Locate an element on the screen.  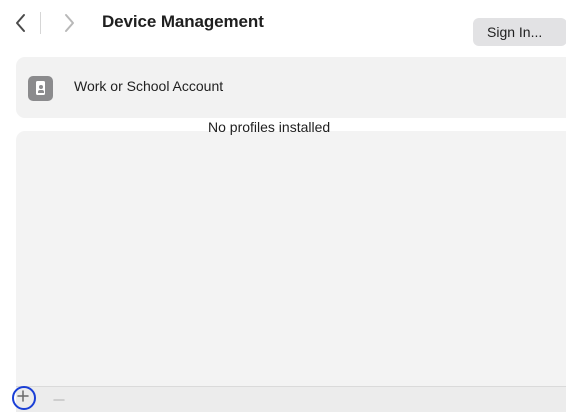
minus-icon is located at coordinates (59, 398).